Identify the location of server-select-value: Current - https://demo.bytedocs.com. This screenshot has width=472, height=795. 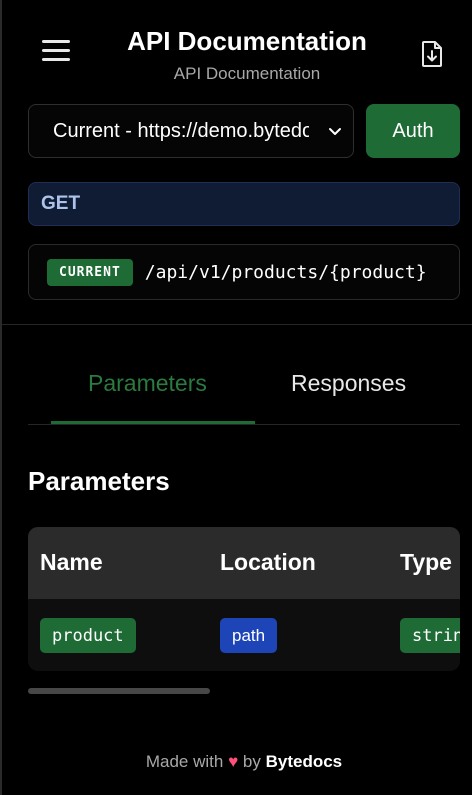
(181, 130).